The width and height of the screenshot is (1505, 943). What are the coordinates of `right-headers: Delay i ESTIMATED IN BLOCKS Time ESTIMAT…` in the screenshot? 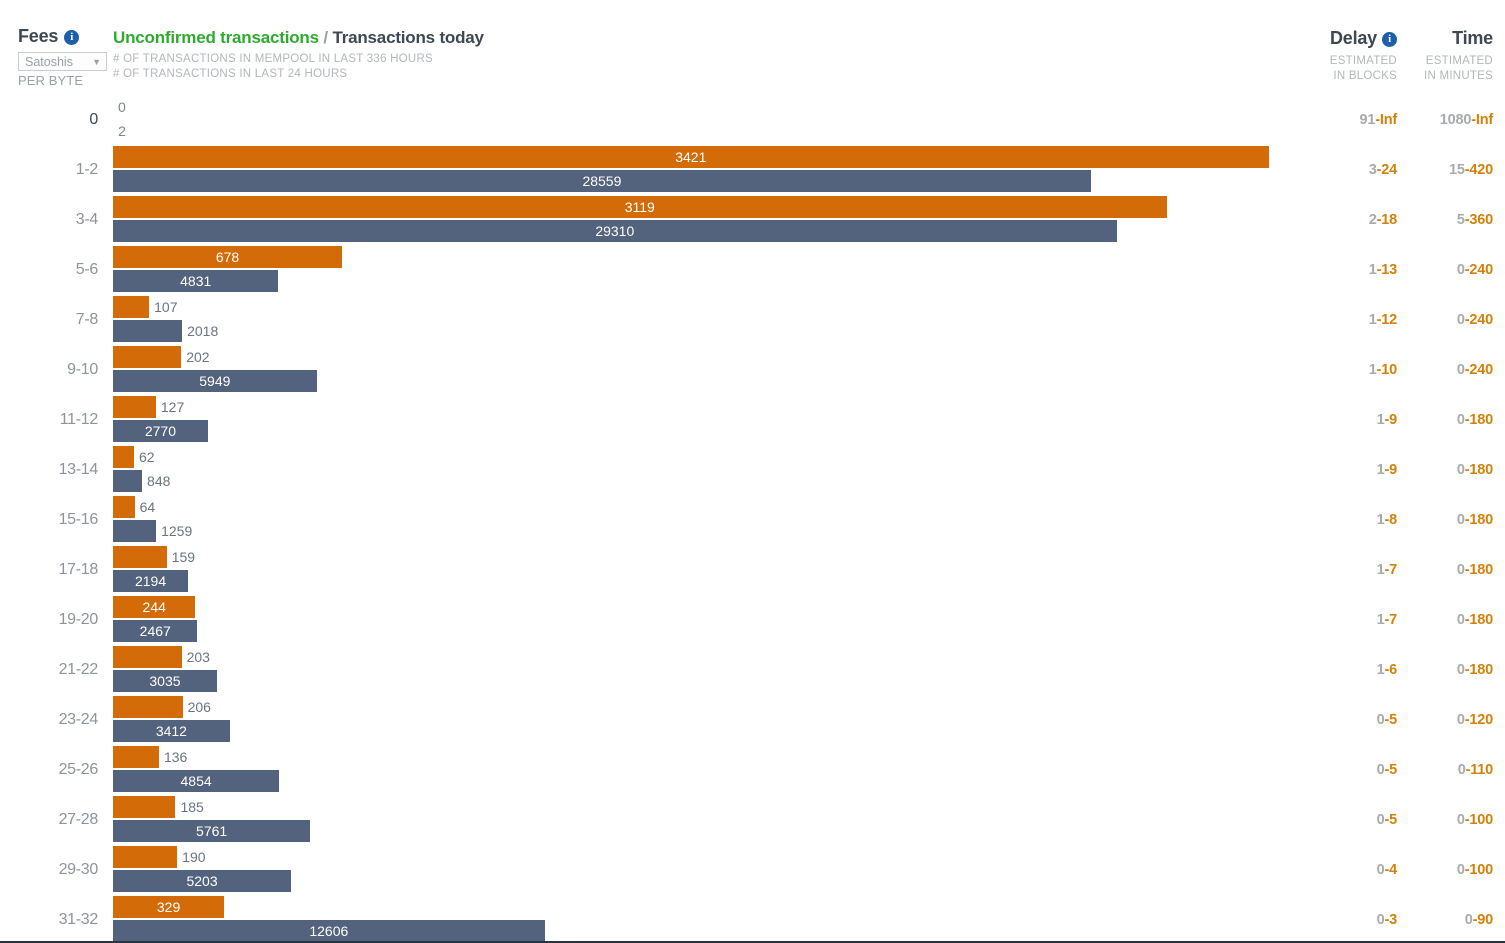 It's located at (1391, 56).